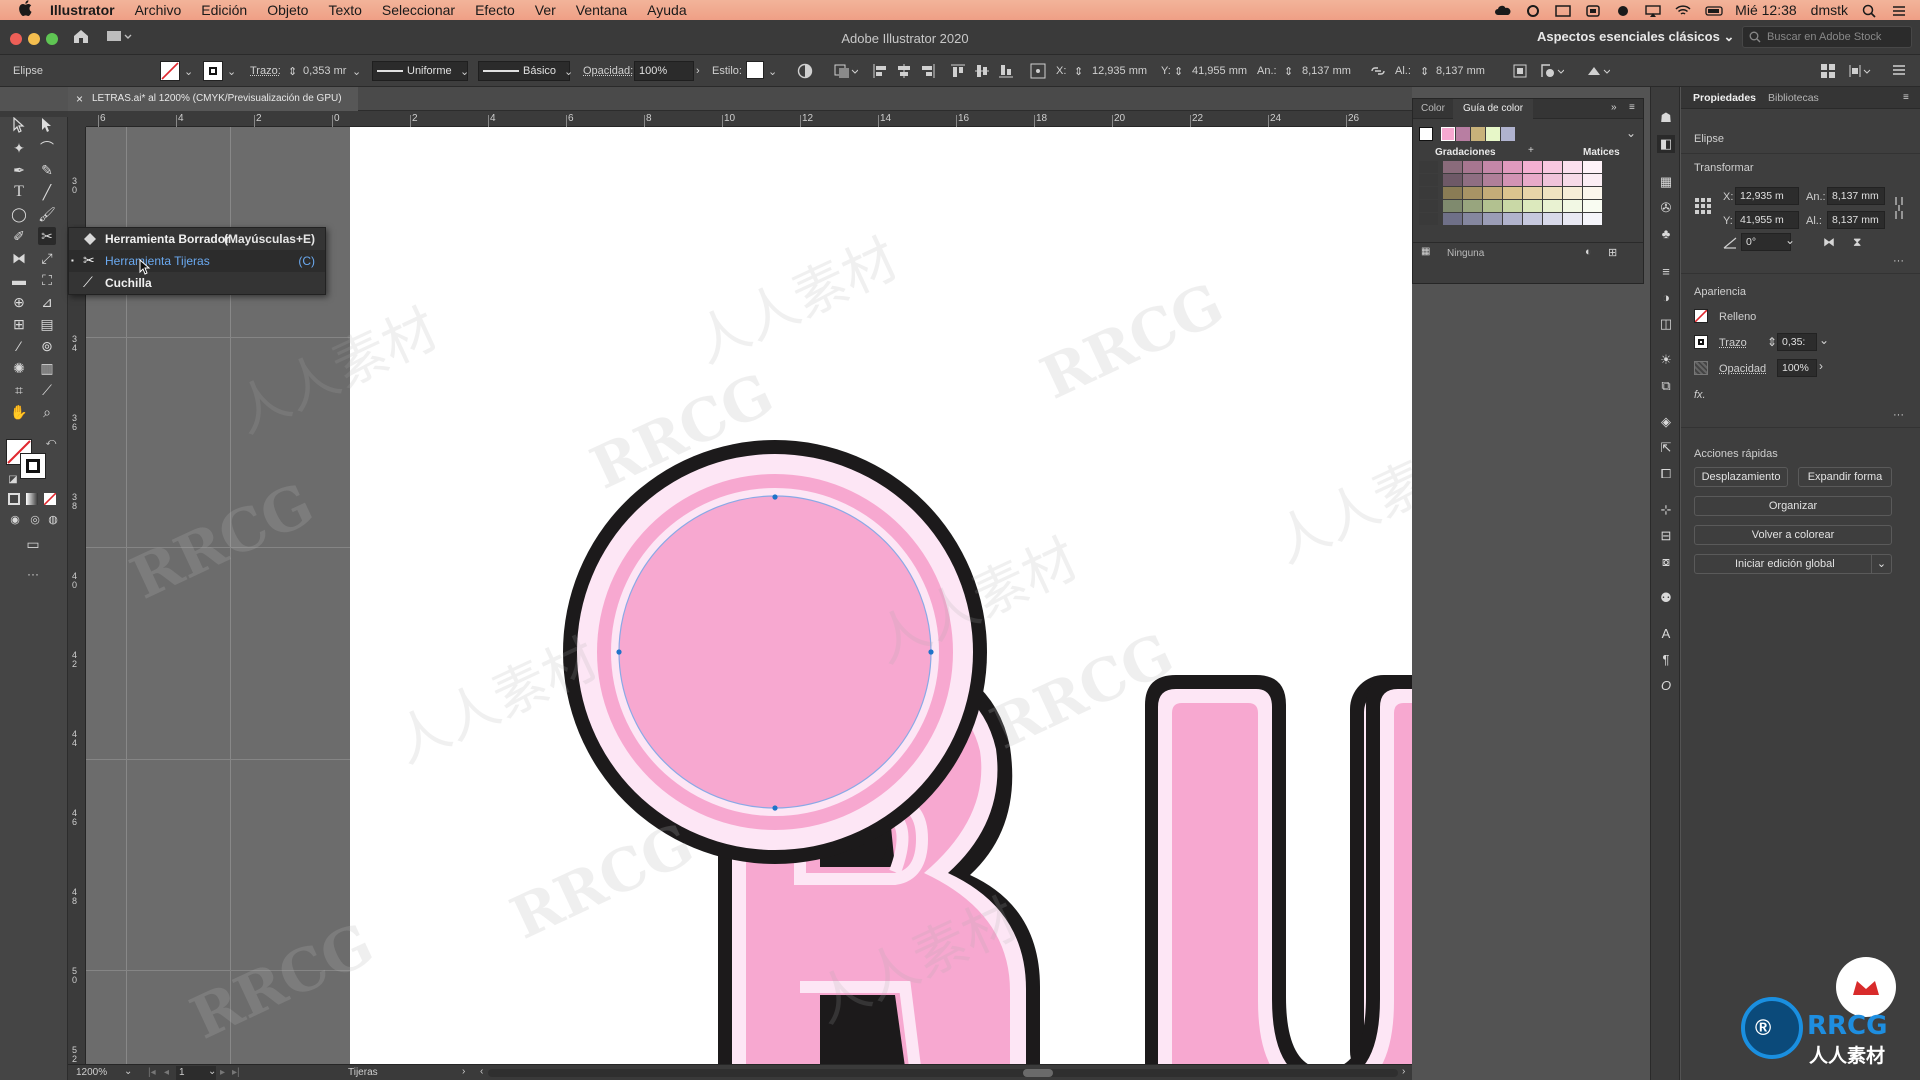  Describe the element at coordinates (601, 10) in the screenshot. I see `menu-ventana: Ventana` at that location.